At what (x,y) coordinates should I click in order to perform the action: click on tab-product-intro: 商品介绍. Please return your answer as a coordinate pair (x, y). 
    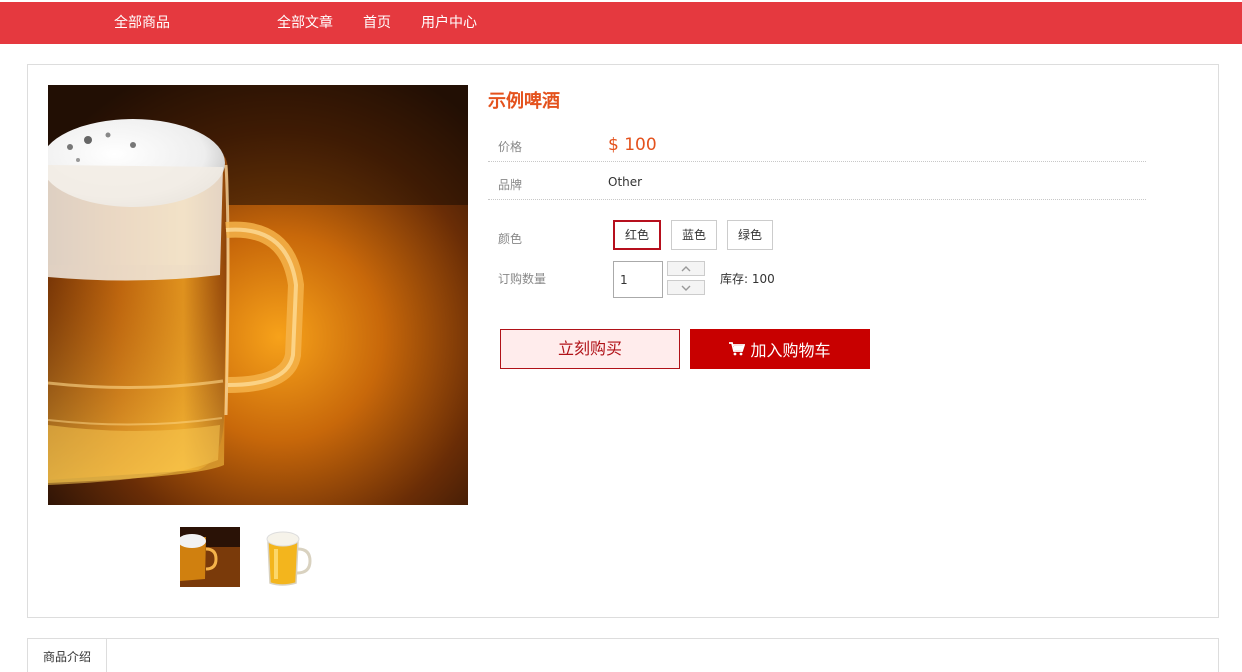
    Looking at the image, I should click on (67, 655).